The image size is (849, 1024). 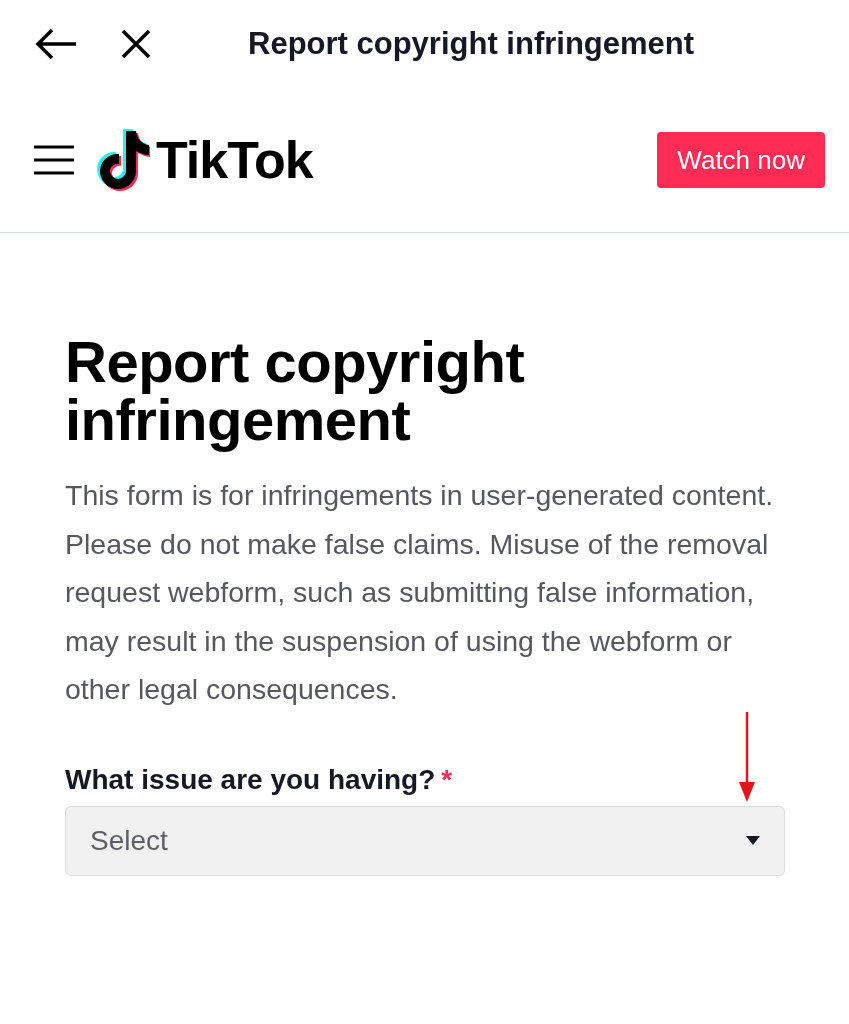 I want to click on menu-icon, so click(x=54, y=160).